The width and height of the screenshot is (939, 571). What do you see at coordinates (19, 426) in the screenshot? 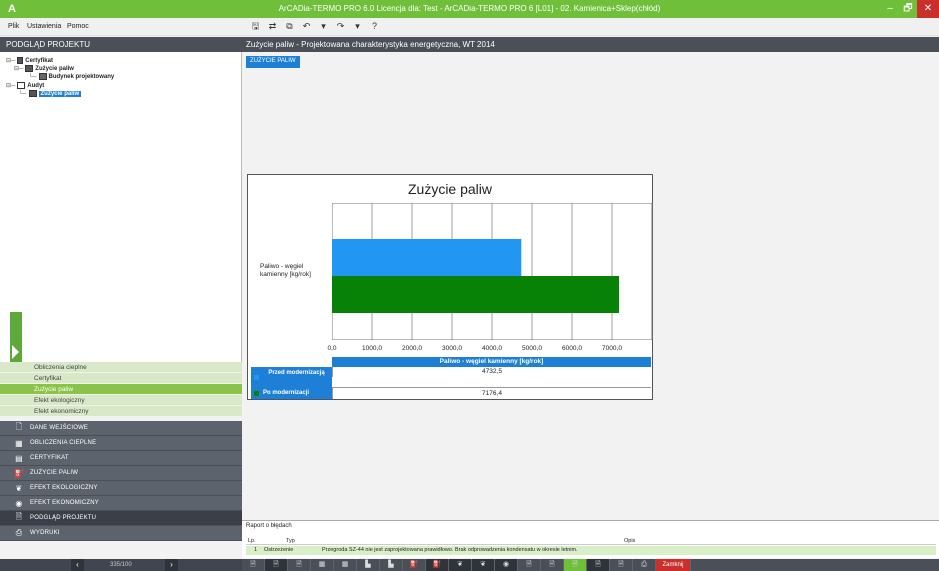
I see `input-data-icon: 🗋` at bounding box center [19, 426].